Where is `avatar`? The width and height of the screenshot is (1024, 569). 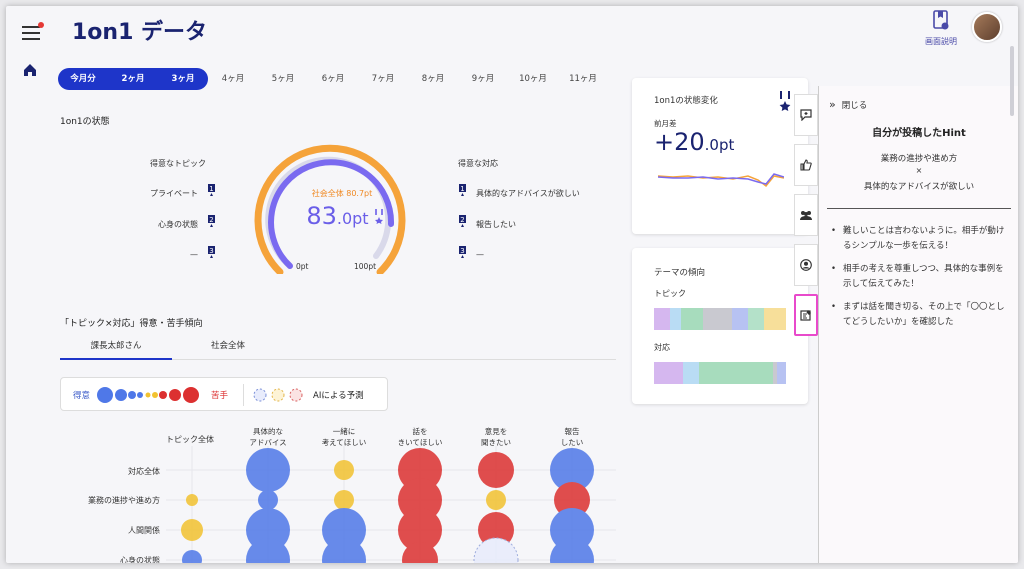 avatar is located at coordinates (987, 27).